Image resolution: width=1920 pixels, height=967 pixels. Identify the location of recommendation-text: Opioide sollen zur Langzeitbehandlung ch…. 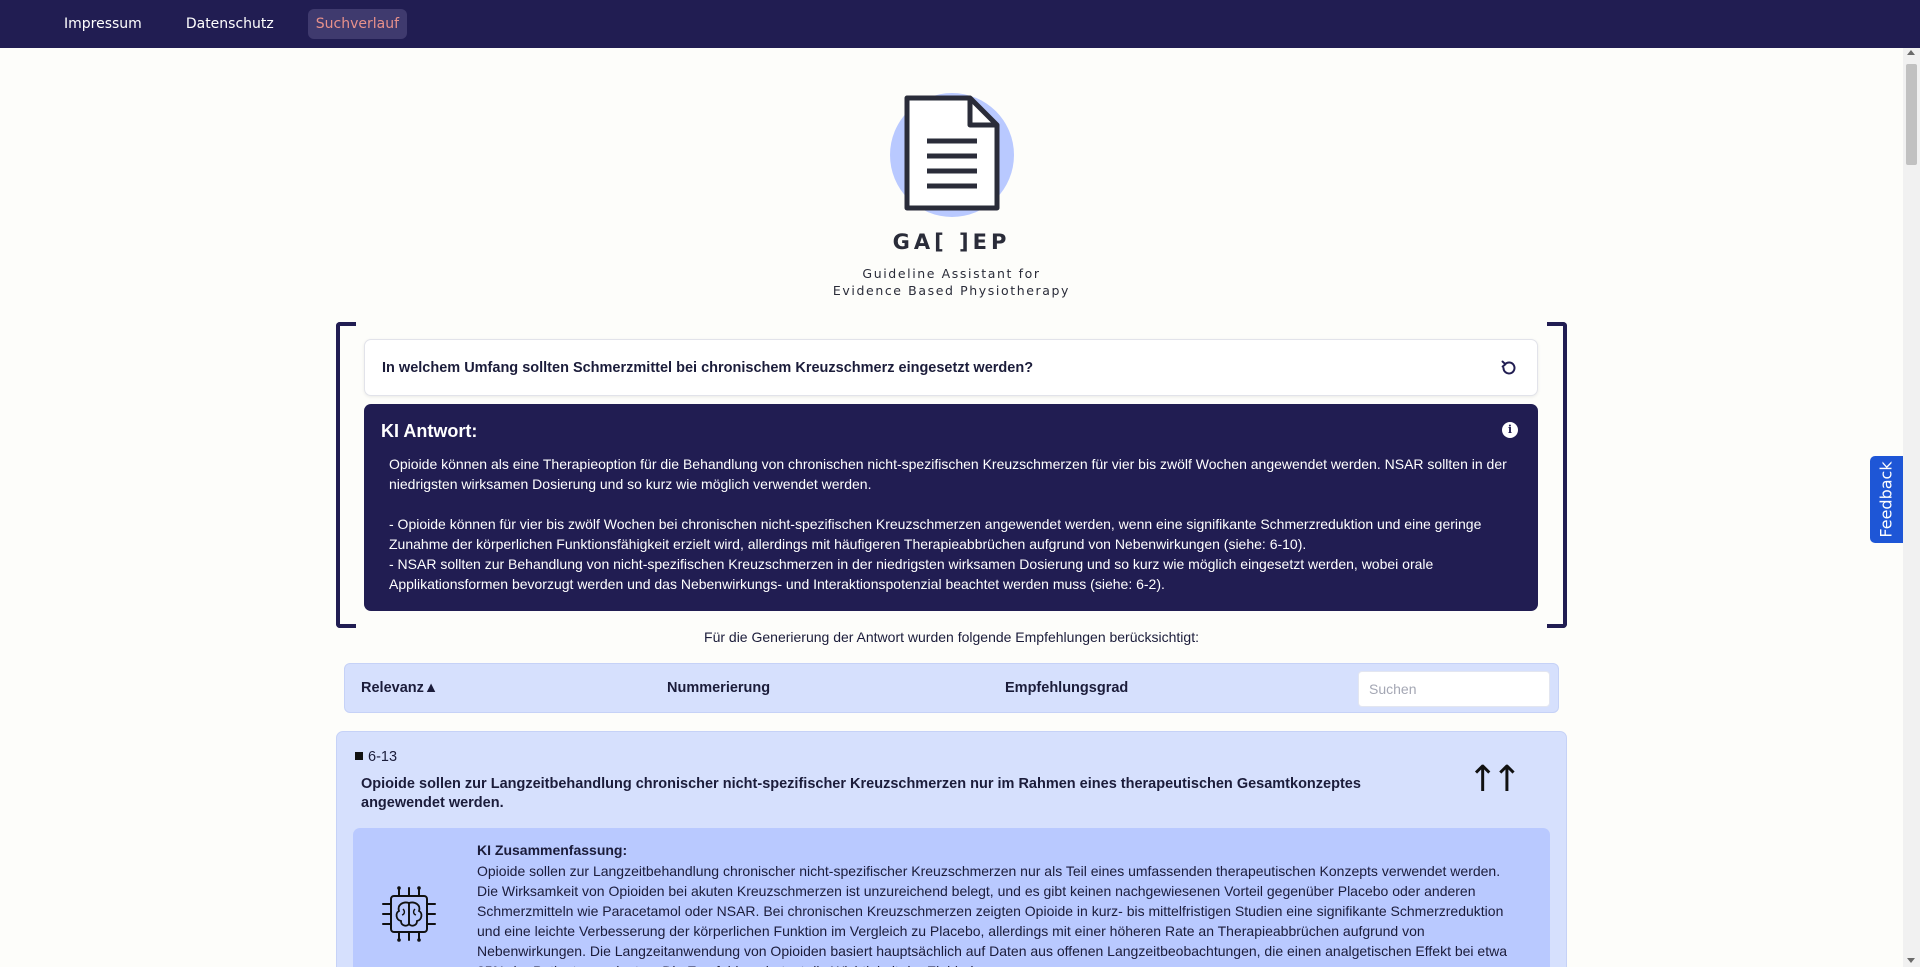
(861, 793).